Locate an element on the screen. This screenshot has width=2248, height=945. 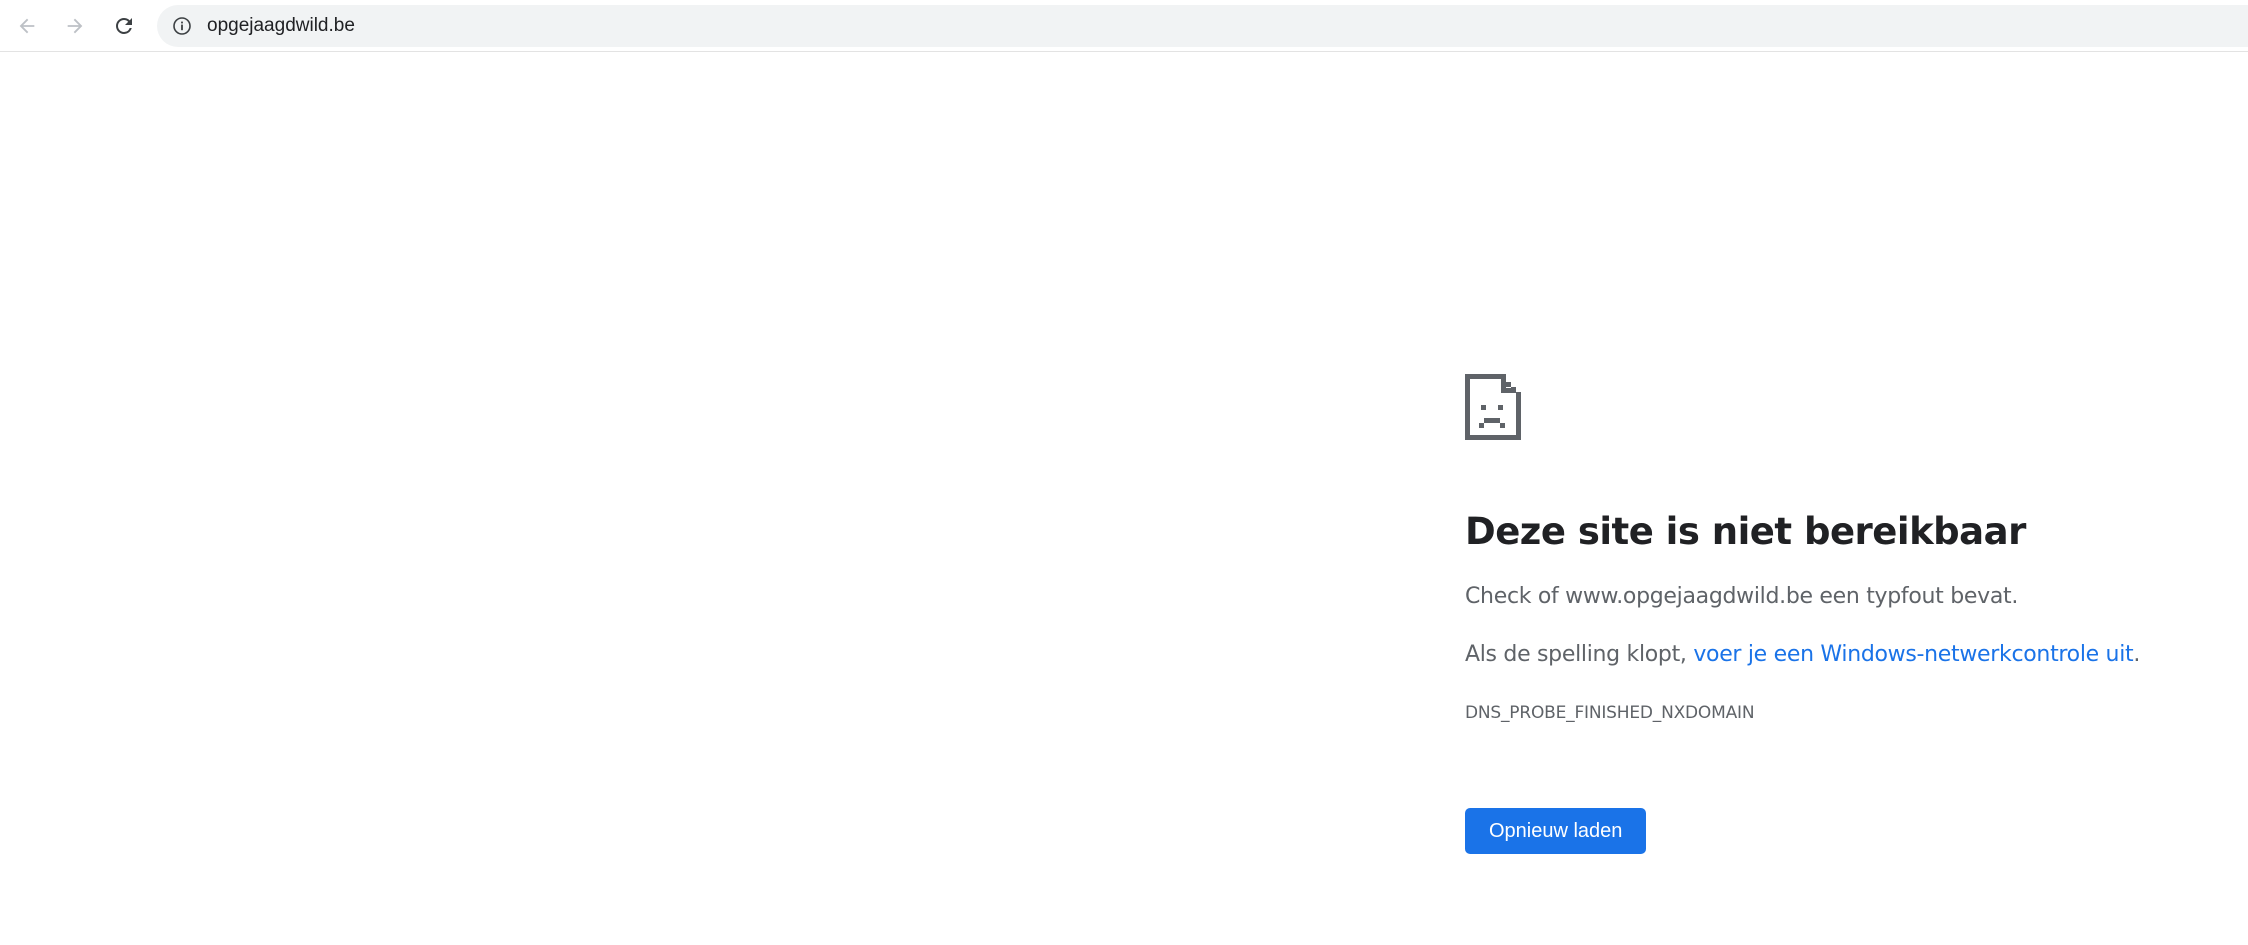
diagnostics-suffix: . is located at coordinates (2137, 654).